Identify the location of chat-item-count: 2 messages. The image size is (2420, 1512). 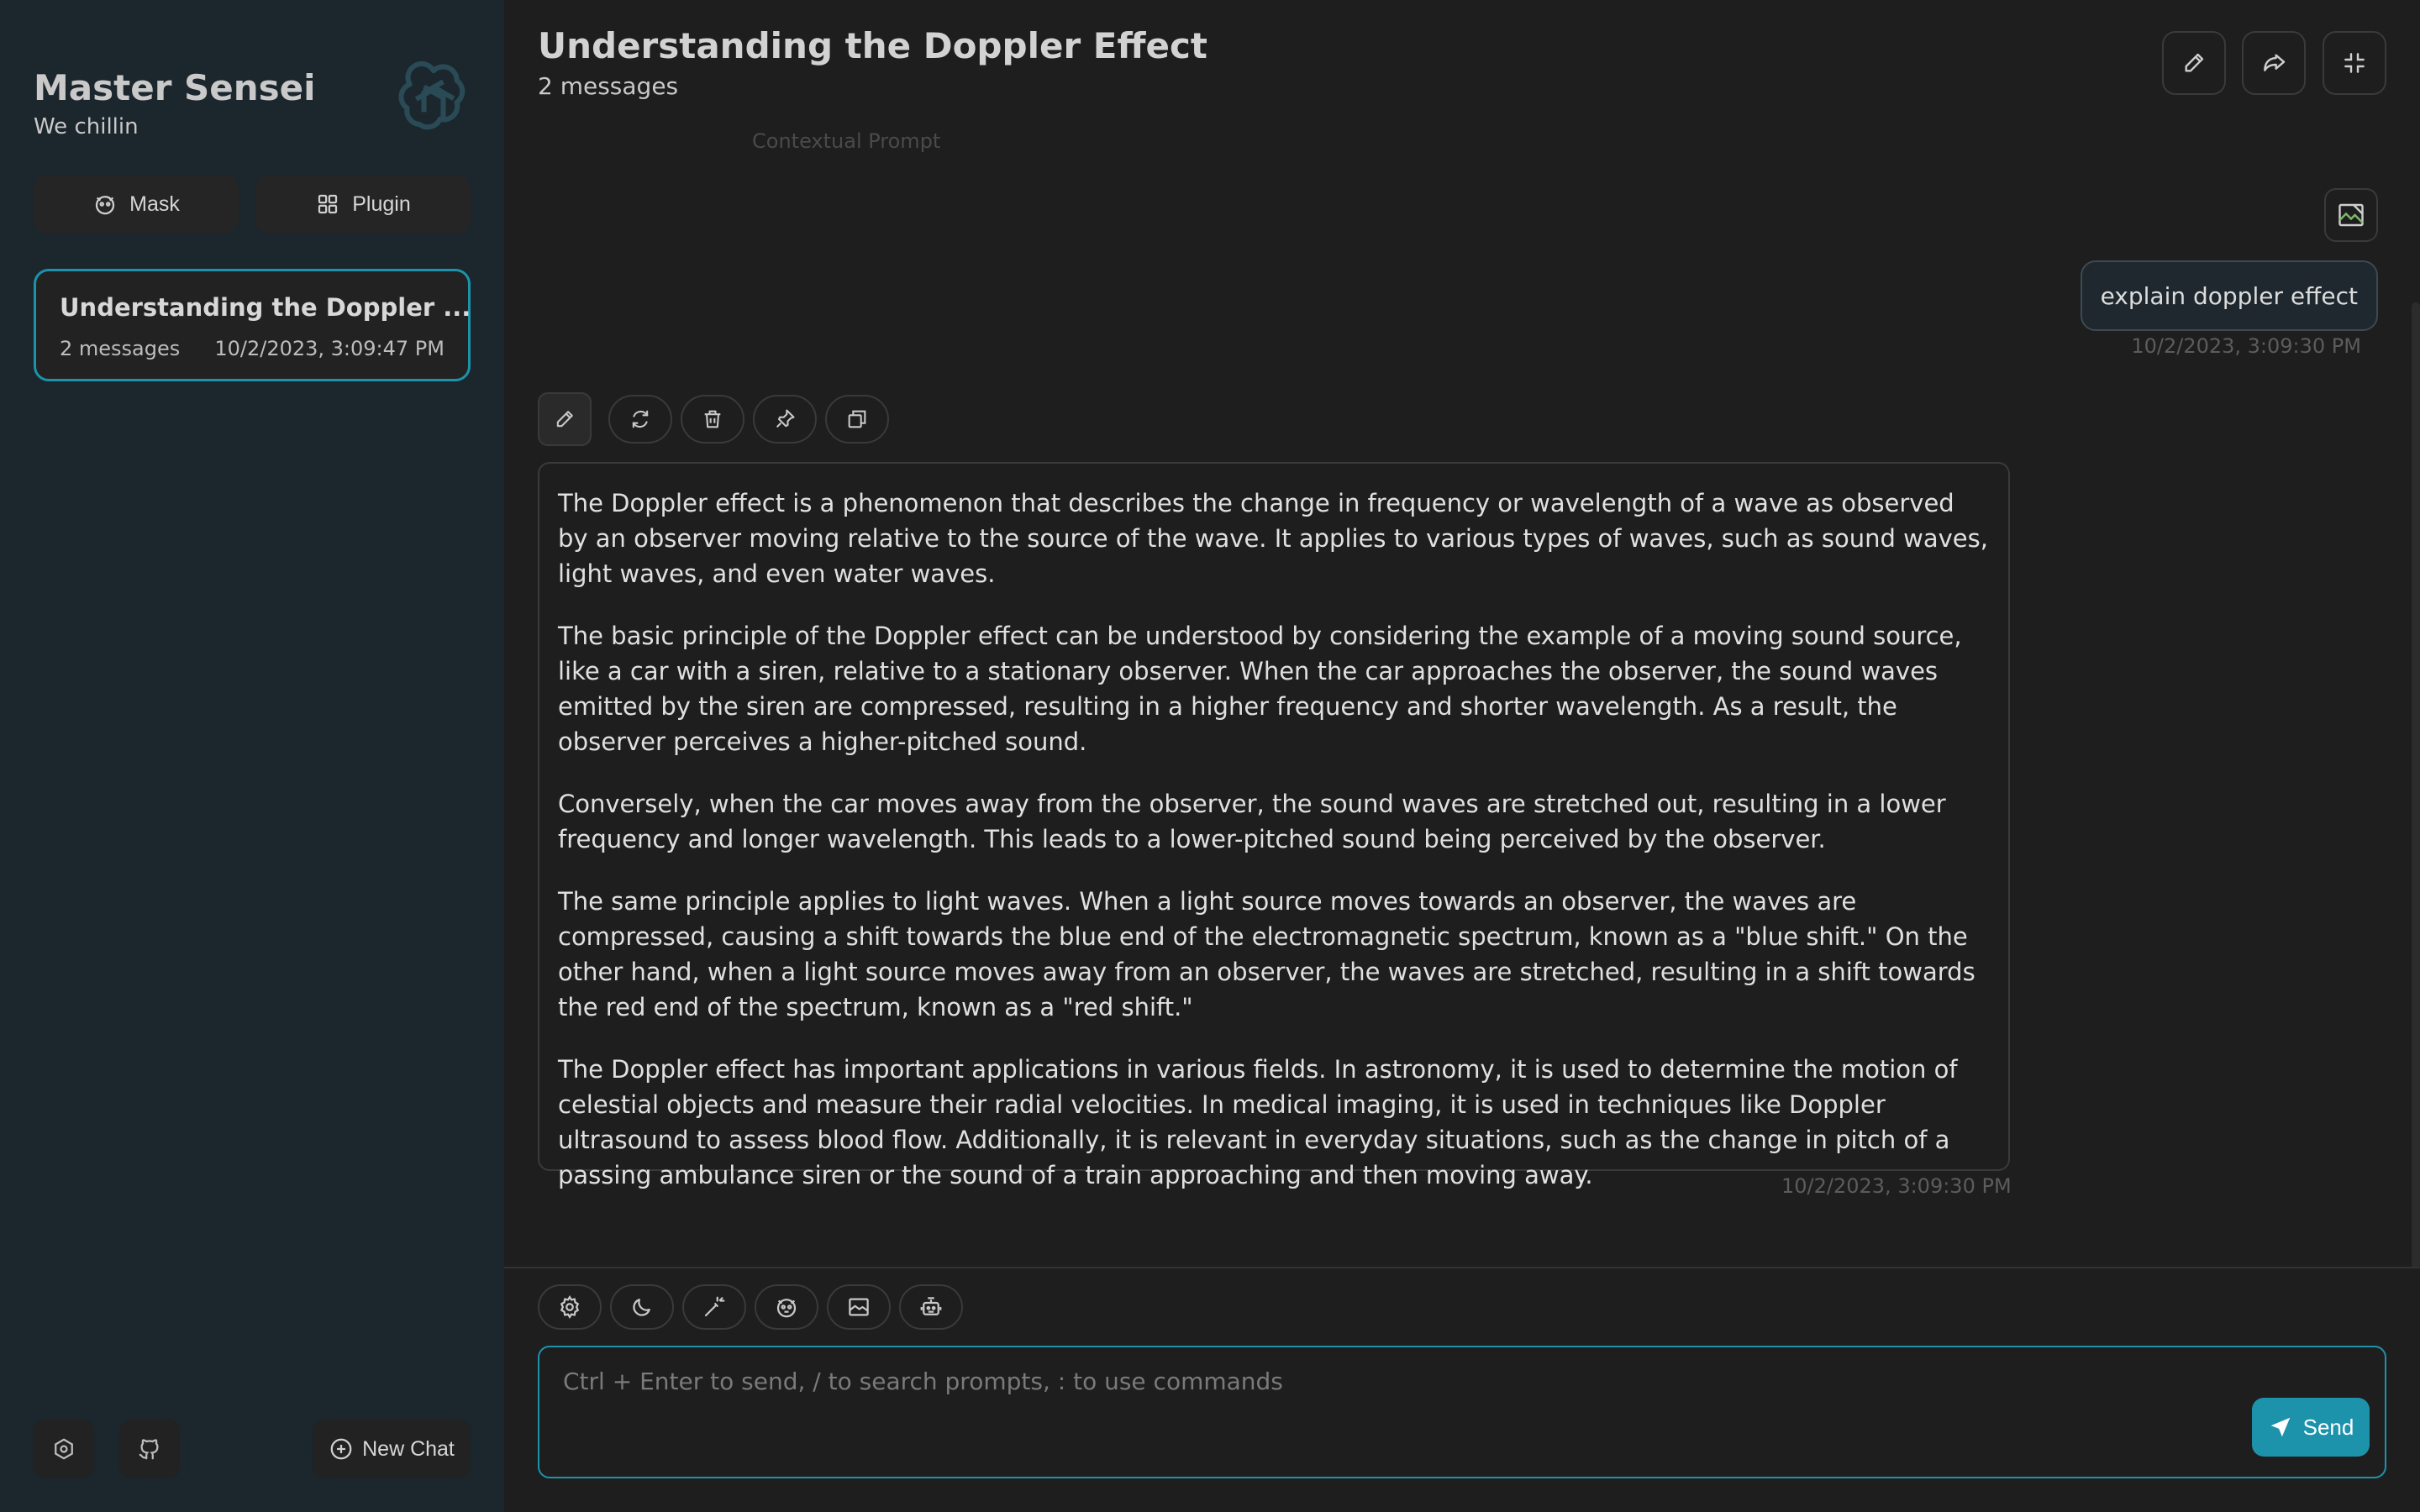
(120, 348).